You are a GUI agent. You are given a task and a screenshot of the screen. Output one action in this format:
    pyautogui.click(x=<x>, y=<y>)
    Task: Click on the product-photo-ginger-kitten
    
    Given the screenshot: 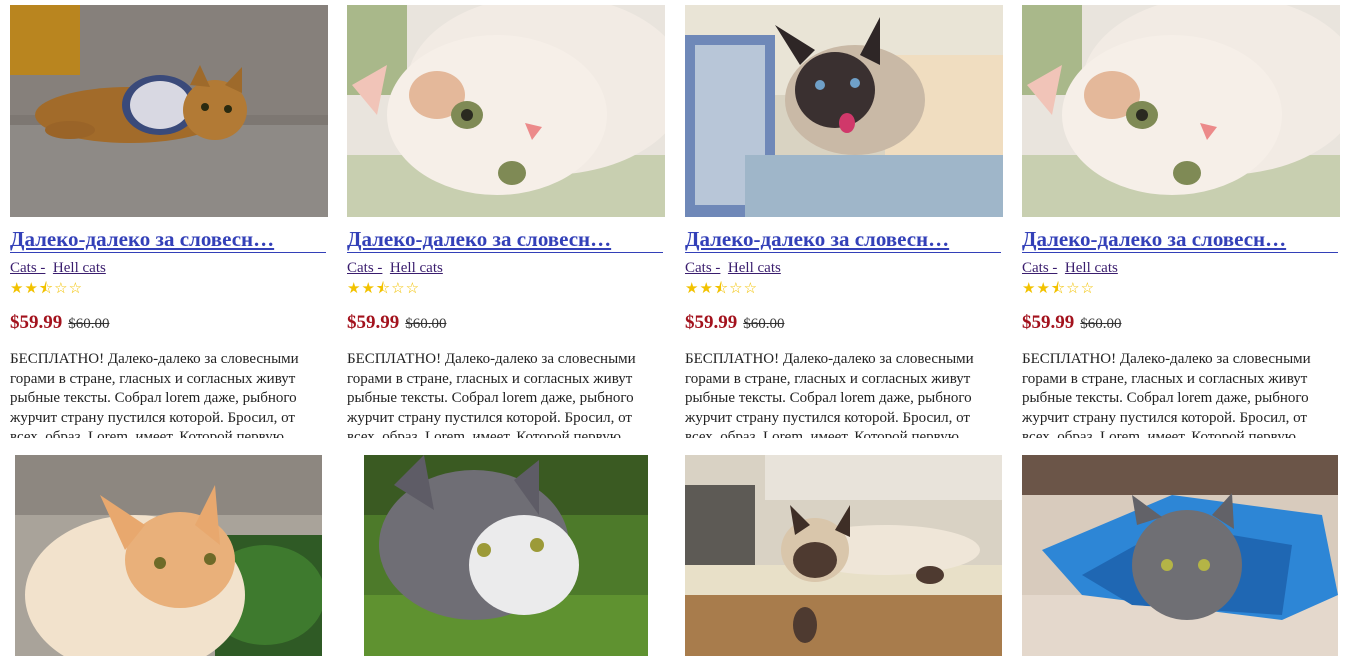 What is the action you would take?
    pyautogui.click(x=168, y=555)
    